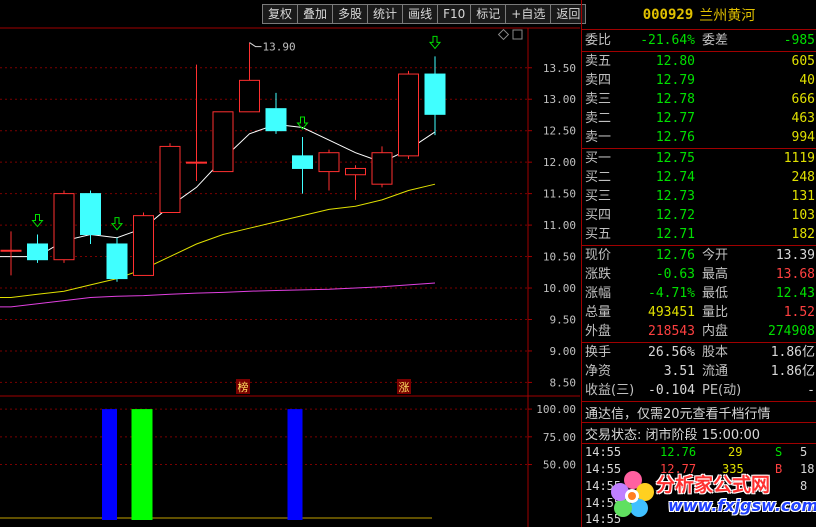 This screenshot has height=527, width=816. Describe the element at coordinates (675, 196) in the screenshot. I see `buy-price: 12.73` at that location.